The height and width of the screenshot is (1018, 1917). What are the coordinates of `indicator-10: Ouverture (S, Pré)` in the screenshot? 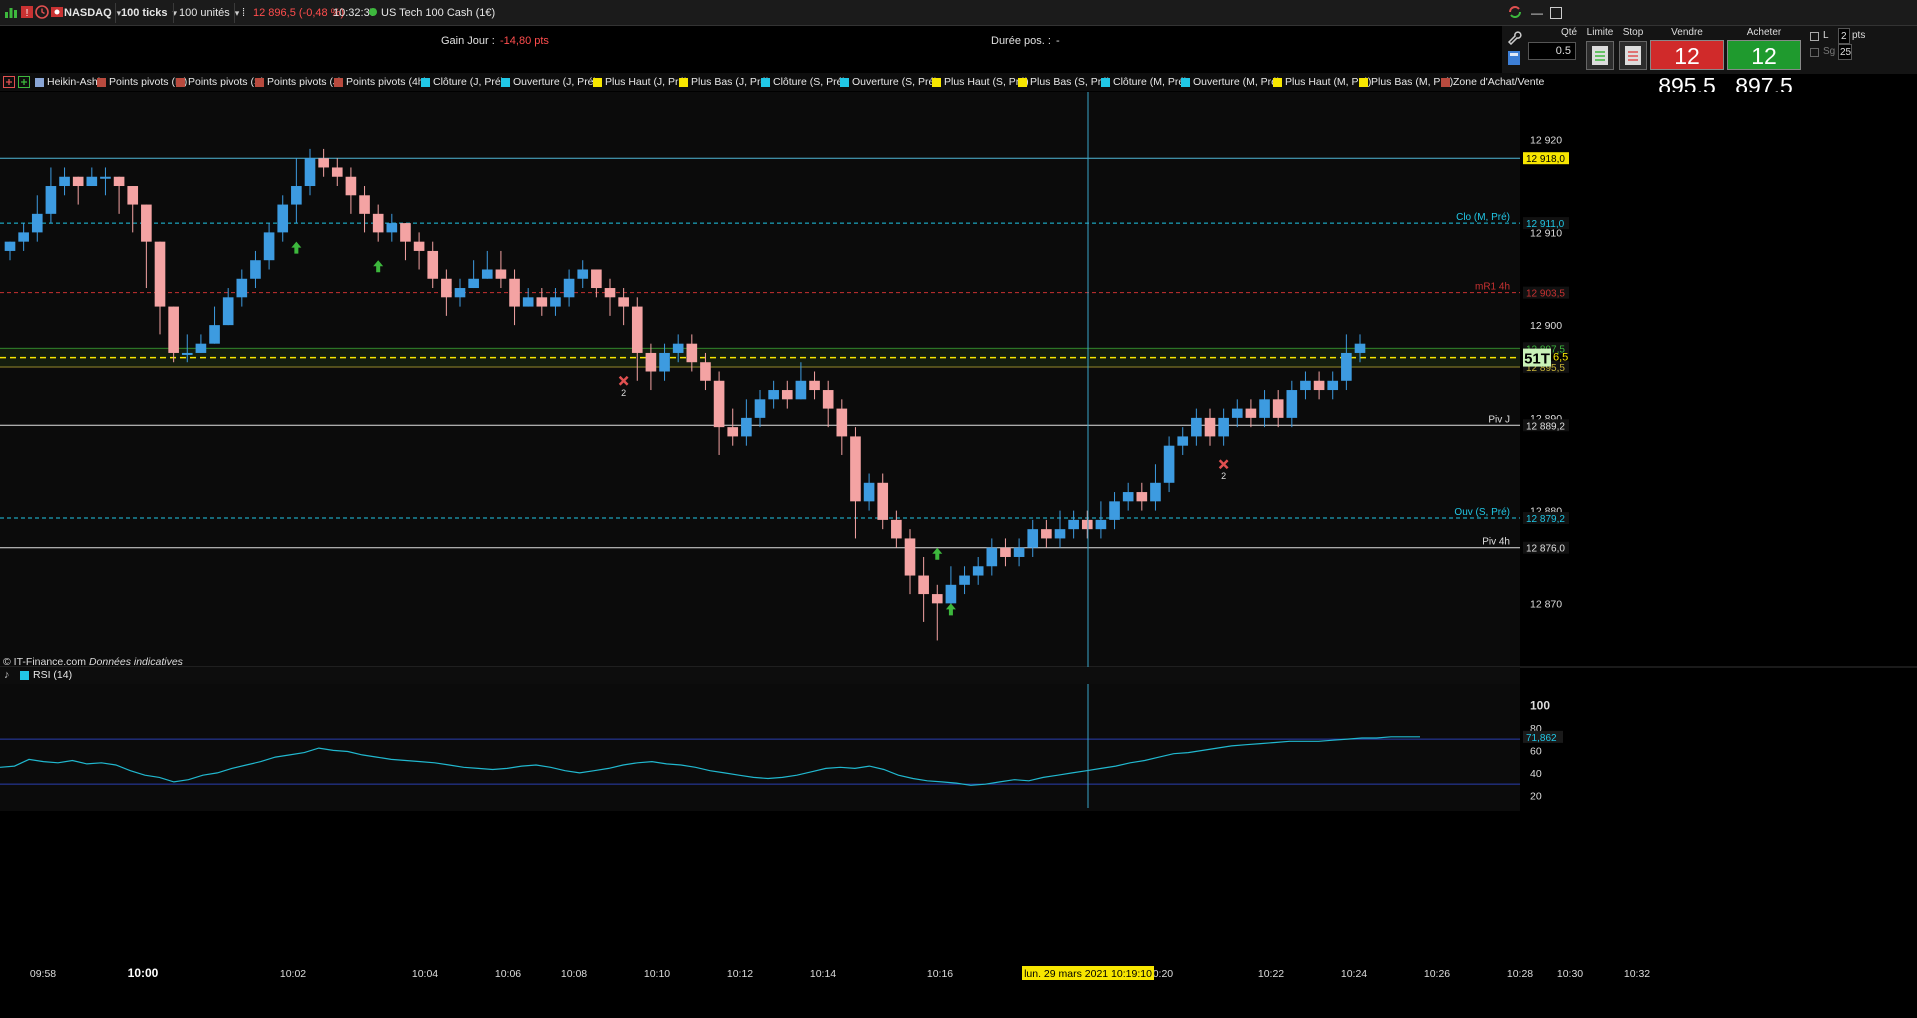 It's located at (888, 82).